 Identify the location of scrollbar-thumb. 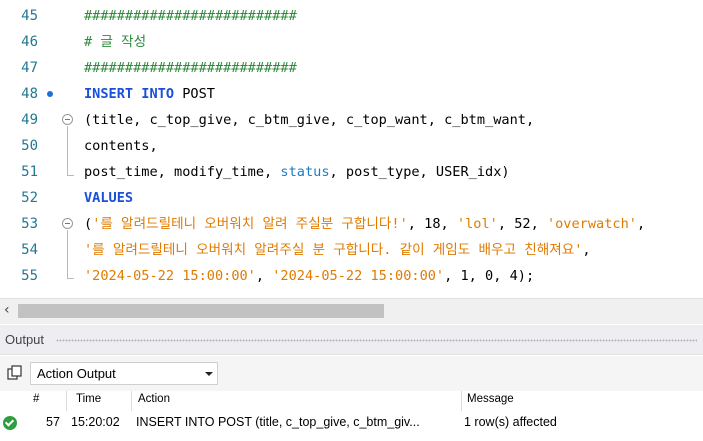
(201, 311).